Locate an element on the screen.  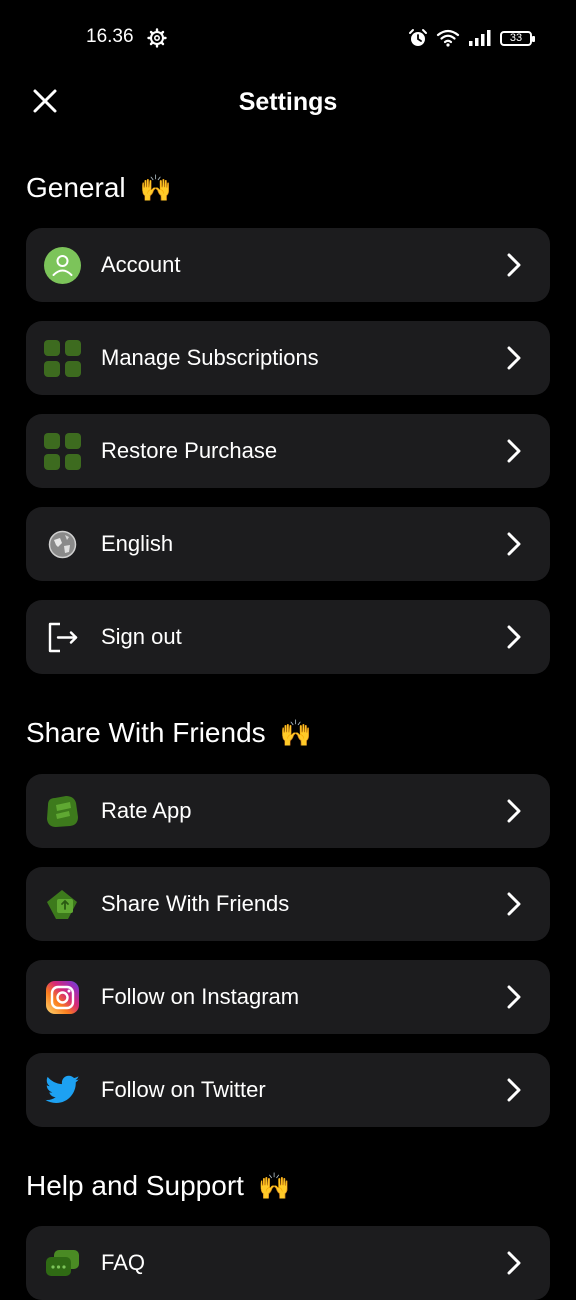
alarm-icon is located at coordinates (418, 37).